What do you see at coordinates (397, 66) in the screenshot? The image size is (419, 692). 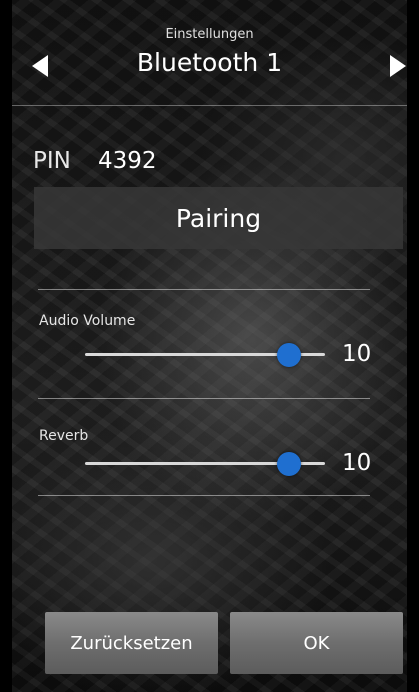 I see `next-arrow-icon` at bounding box center [397, 66].